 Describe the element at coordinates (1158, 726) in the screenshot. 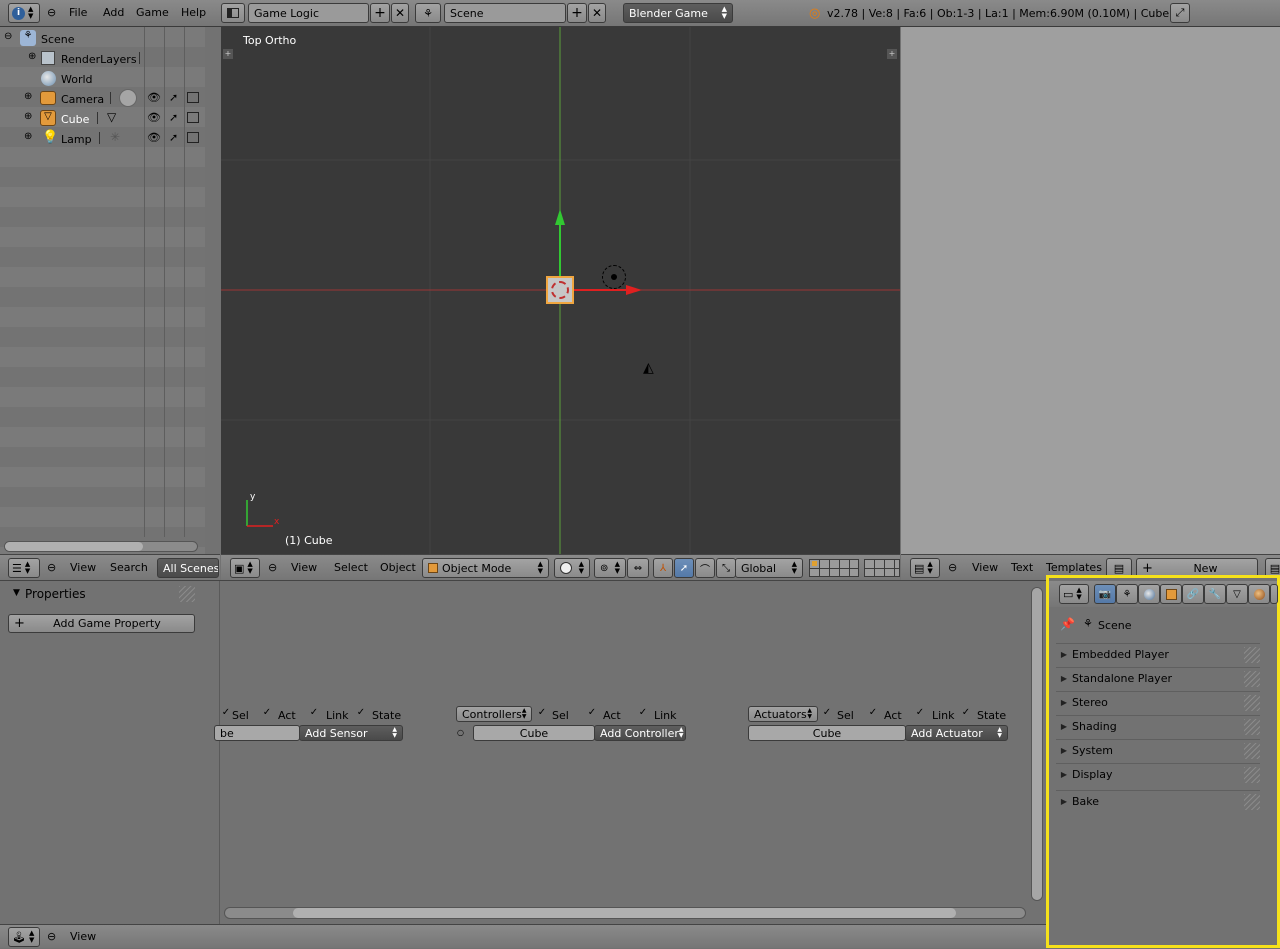

I see `panel-shading: ▶ Shading` at that location.